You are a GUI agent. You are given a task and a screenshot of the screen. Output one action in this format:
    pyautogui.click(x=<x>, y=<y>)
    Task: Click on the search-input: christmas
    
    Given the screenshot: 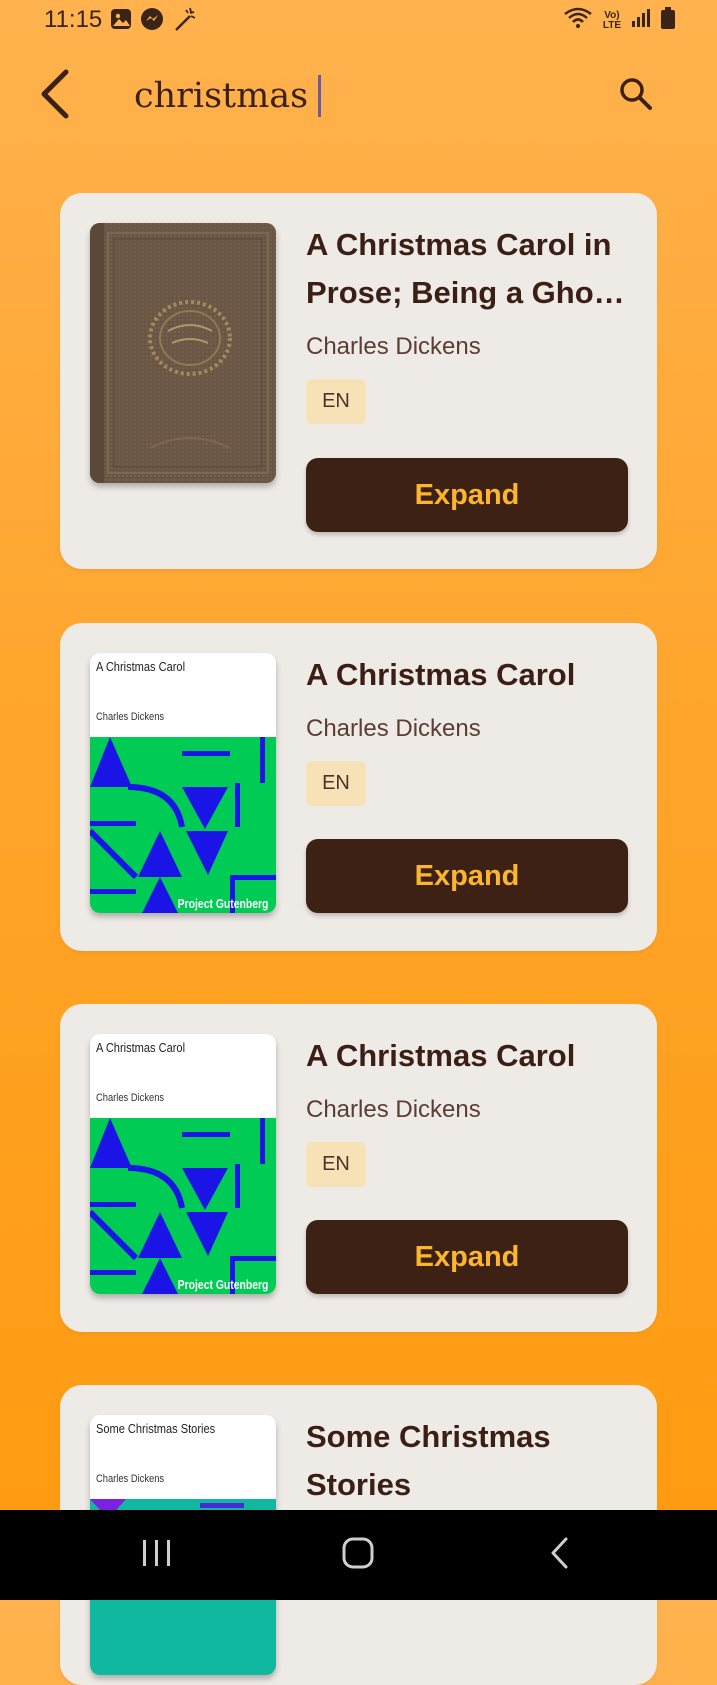 What is the action you would take?
    pyautogui.click(x=228, y=96)
    